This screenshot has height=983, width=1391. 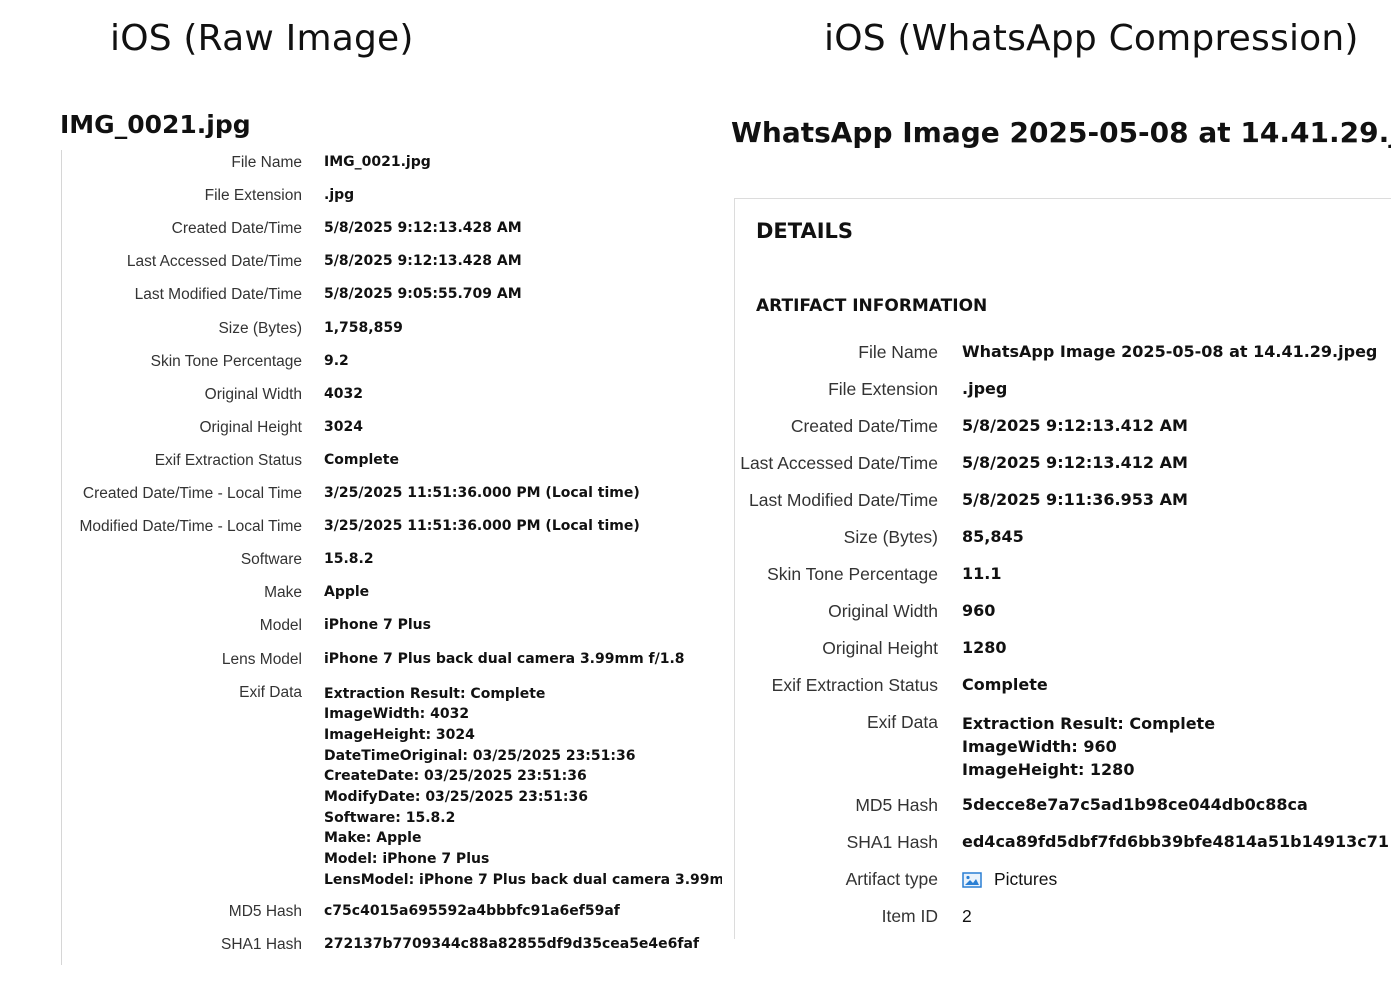 What do you see at coordinates (984, 647) in the screenshot?
I see `property-value: 1280` at bounding box center [984, 647].